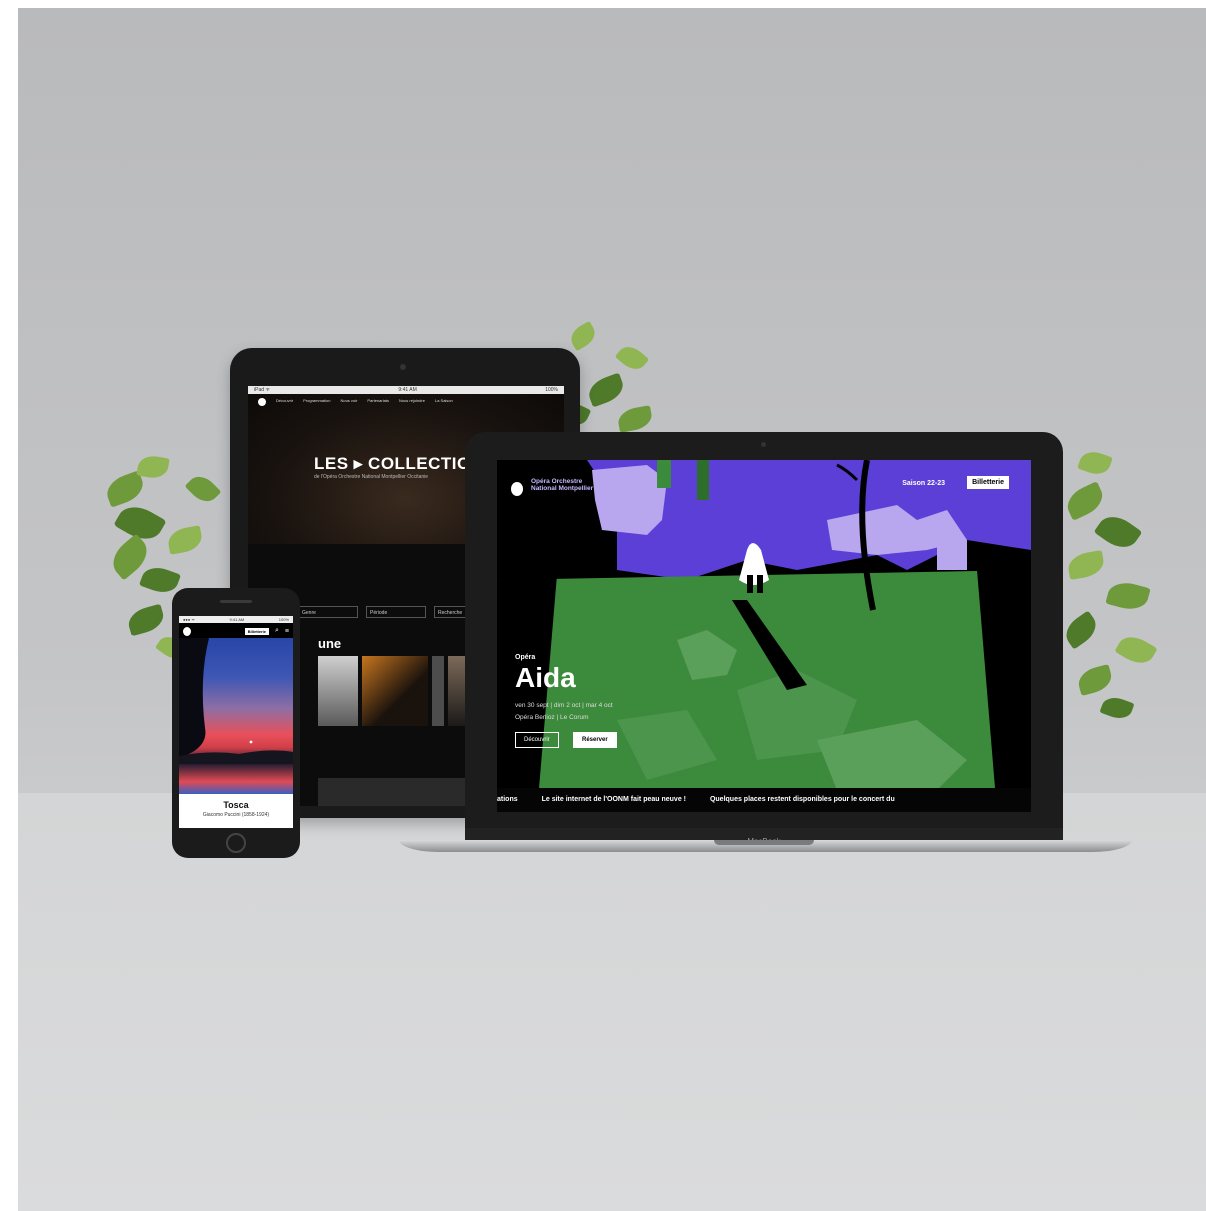 The width and height of the screenshot is (1206, 1211). What do you see at coordinates (328, 612) in the screenshot?
I see `filter-genre-select: Genre` at bounding box center [328, 612].